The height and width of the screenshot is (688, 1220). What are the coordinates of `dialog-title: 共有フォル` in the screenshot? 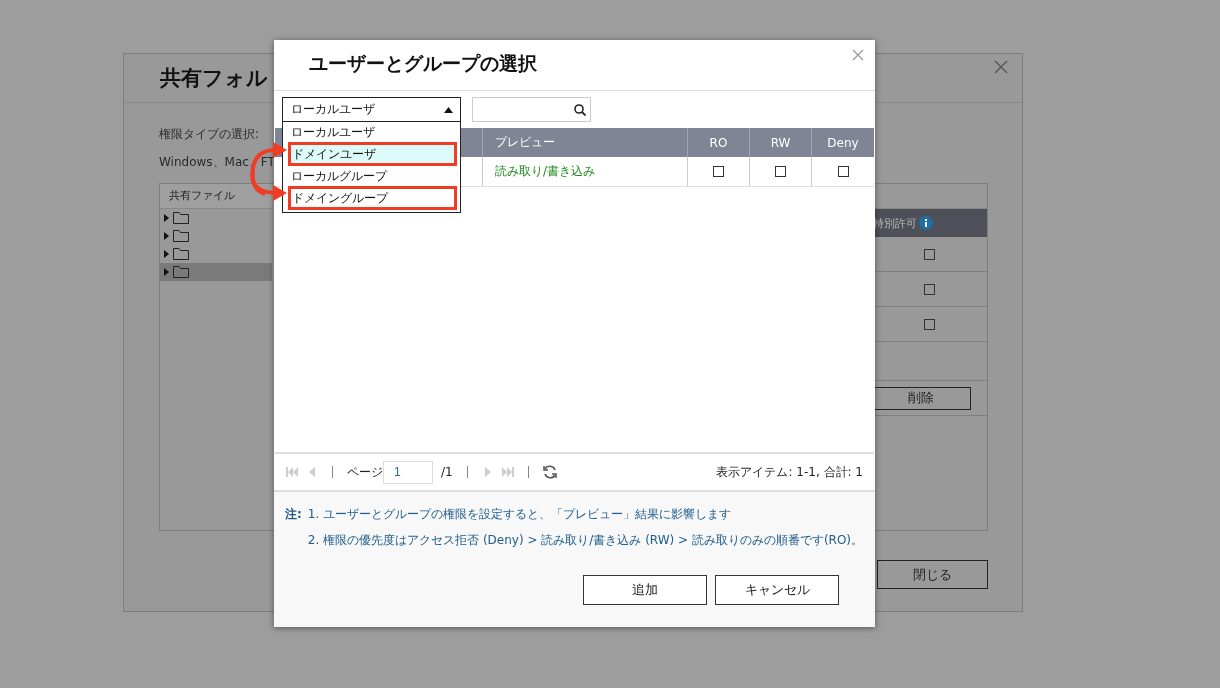 It's located at (214, 78).